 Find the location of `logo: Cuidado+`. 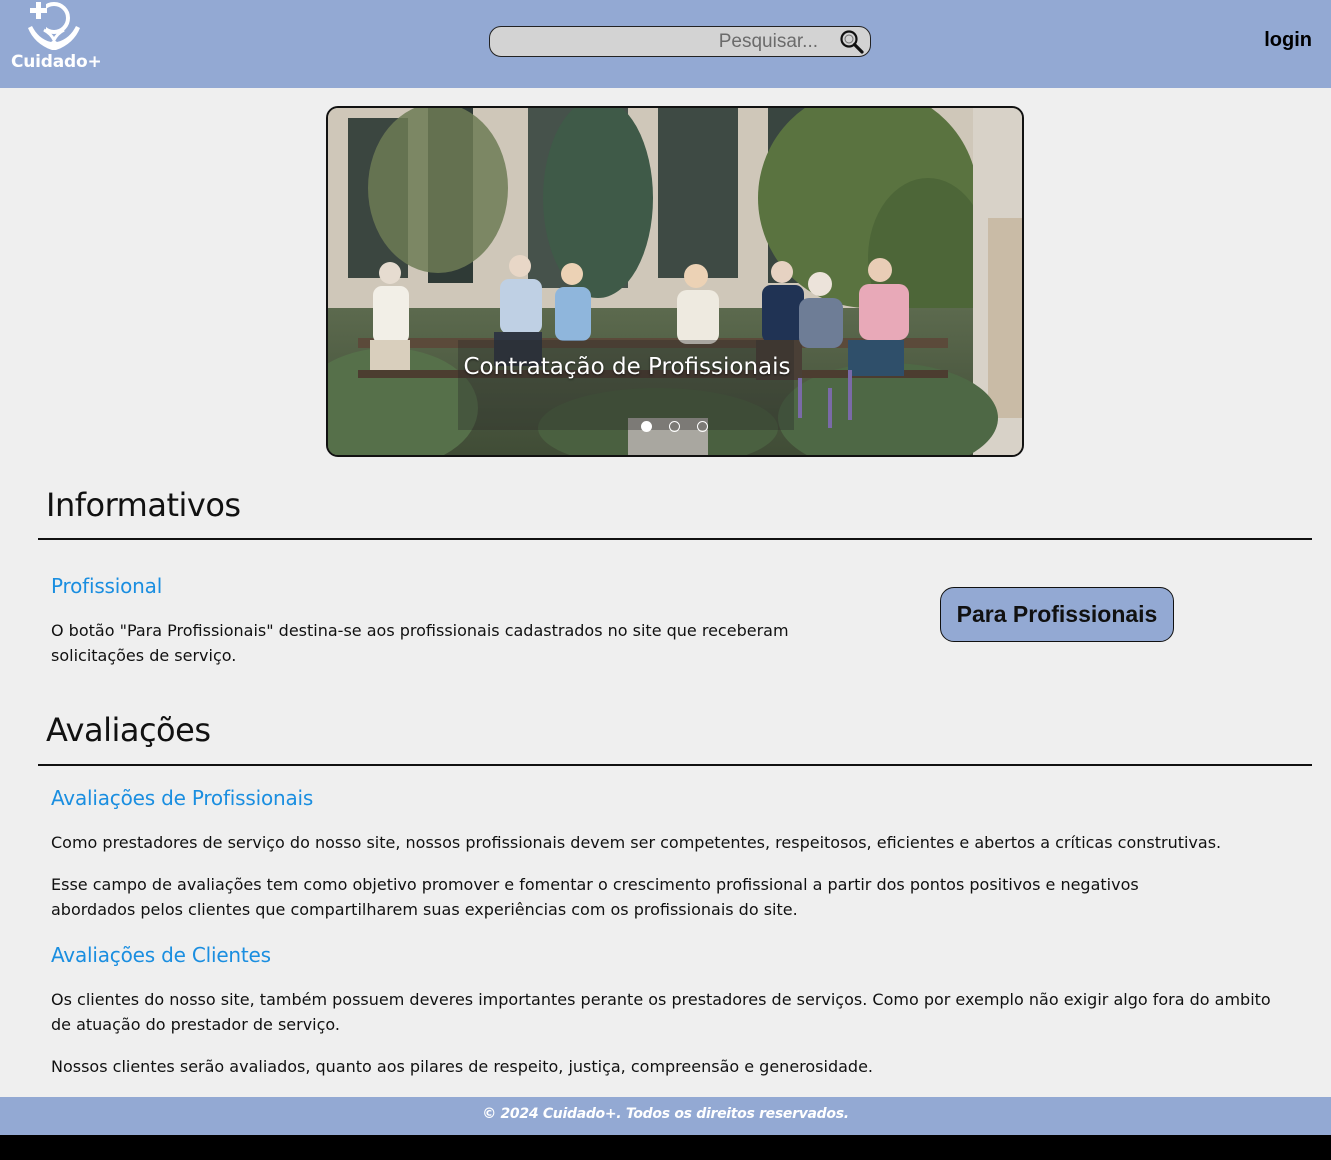

logo: Cuidado+ is located at coordinates (56, 40).